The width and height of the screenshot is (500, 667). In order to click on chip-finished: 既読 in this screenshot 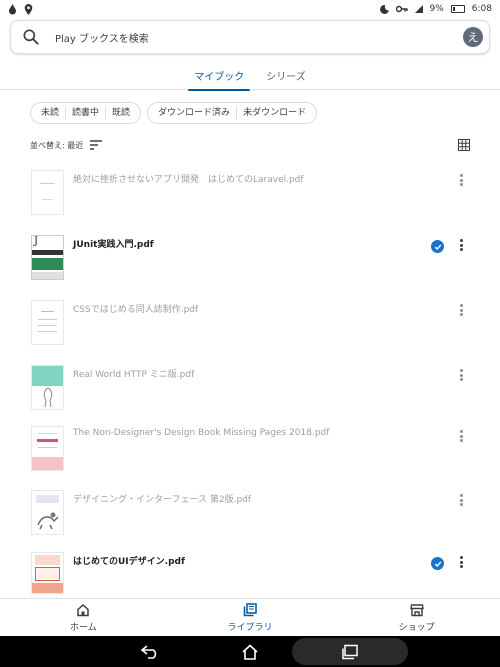, I will do `click(121, 113)`.